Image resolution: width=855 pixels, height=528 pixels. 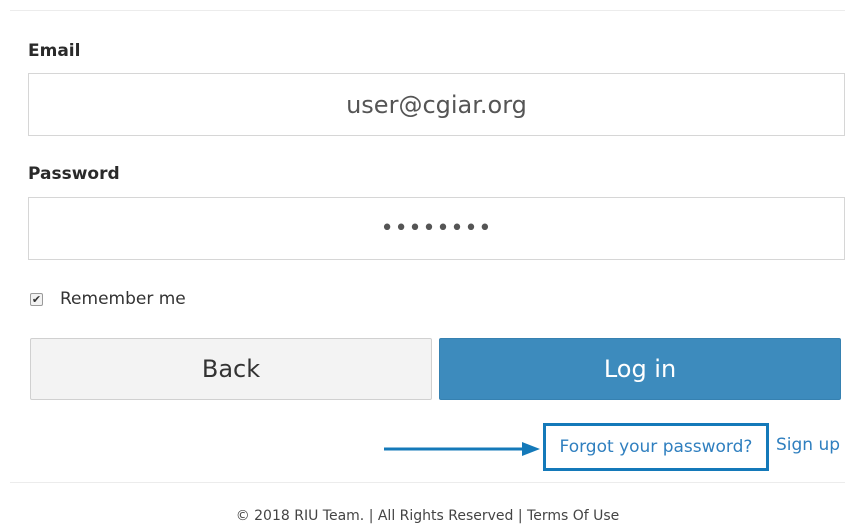 What do you see at coordinates (462, 449) in the screenshot?
I see `arrow-right-icon` at bounding box center [462, 449].